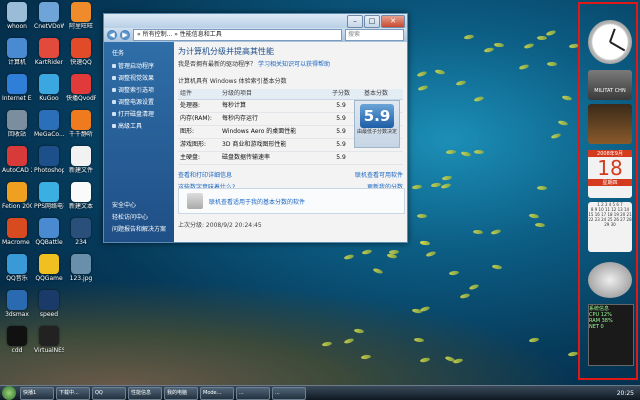 Image resolution: width=640 pixels, height=400 pixels. I want to click on desktop-icon: speed, so click(49, 304).